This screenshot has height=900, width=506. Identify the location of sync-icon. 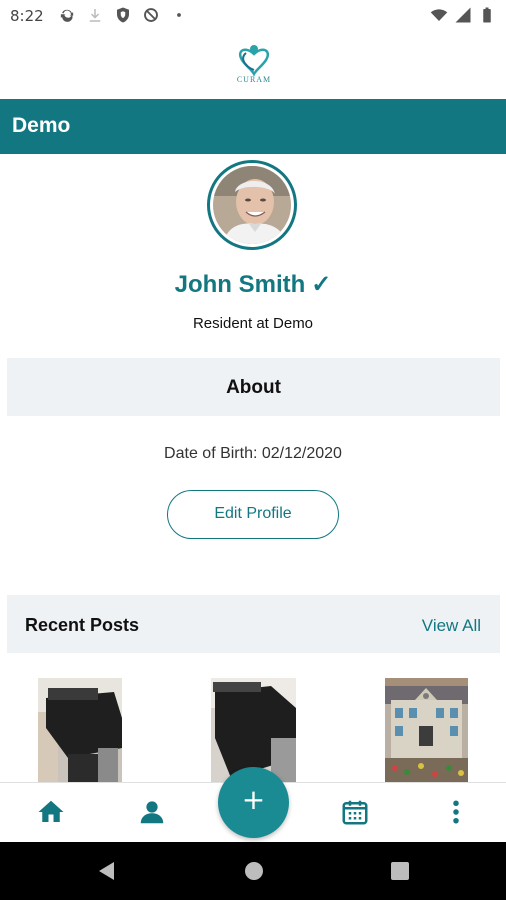
(67, 15).